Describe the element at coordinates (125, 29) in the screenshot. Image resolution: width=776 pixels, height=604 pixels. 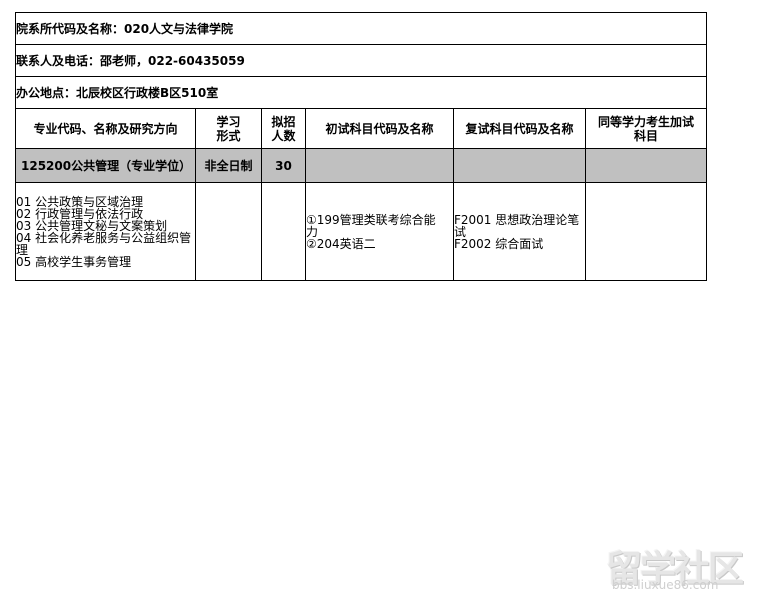
I see `department-line: 院系所代码及名称：020人文与法律学院` at that location.